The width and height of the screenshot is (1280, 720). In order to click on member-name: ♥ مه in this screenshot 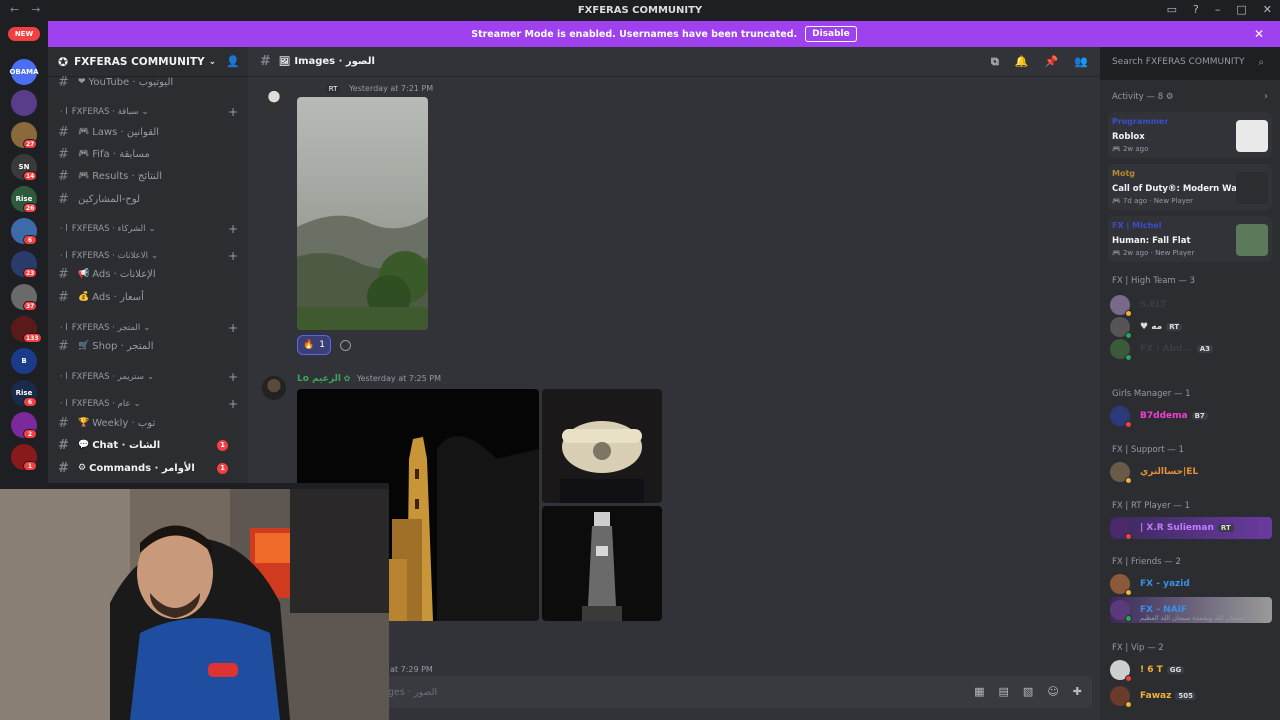, I will do `click(1151, 327)`.